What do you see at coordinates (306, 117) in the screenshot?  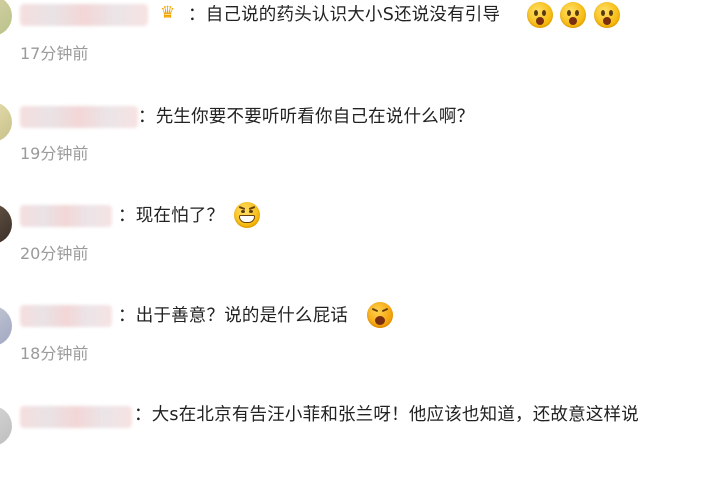 I see `comment-text: ：先生你要不要听听看你自己在说什么啊？` at bounding box center [306, 117].